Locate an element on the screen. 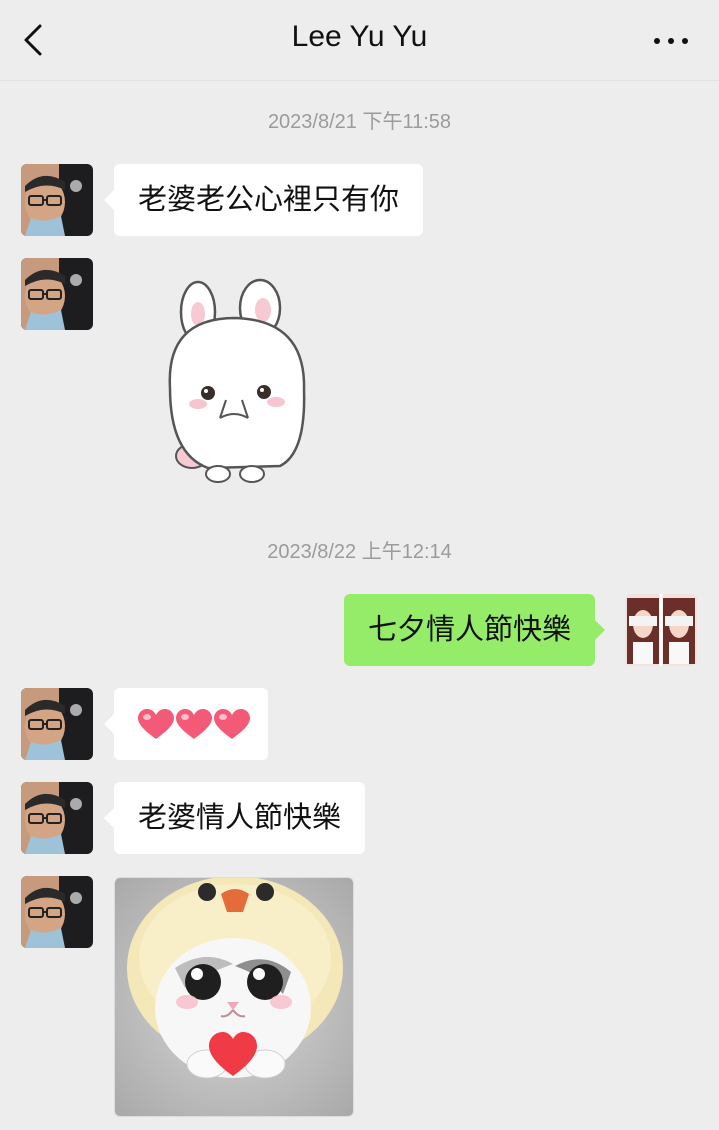  more-dots-icon is located at coordinates (671, 41).